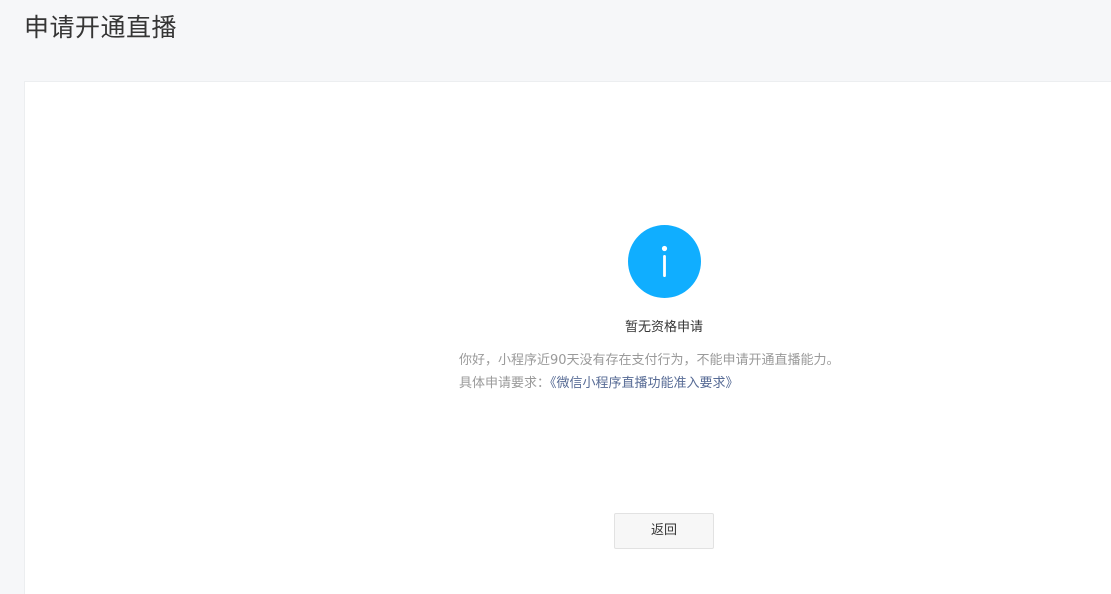  I want to click on requirement-prefix: 具体申请要求：, so click(505, 383).